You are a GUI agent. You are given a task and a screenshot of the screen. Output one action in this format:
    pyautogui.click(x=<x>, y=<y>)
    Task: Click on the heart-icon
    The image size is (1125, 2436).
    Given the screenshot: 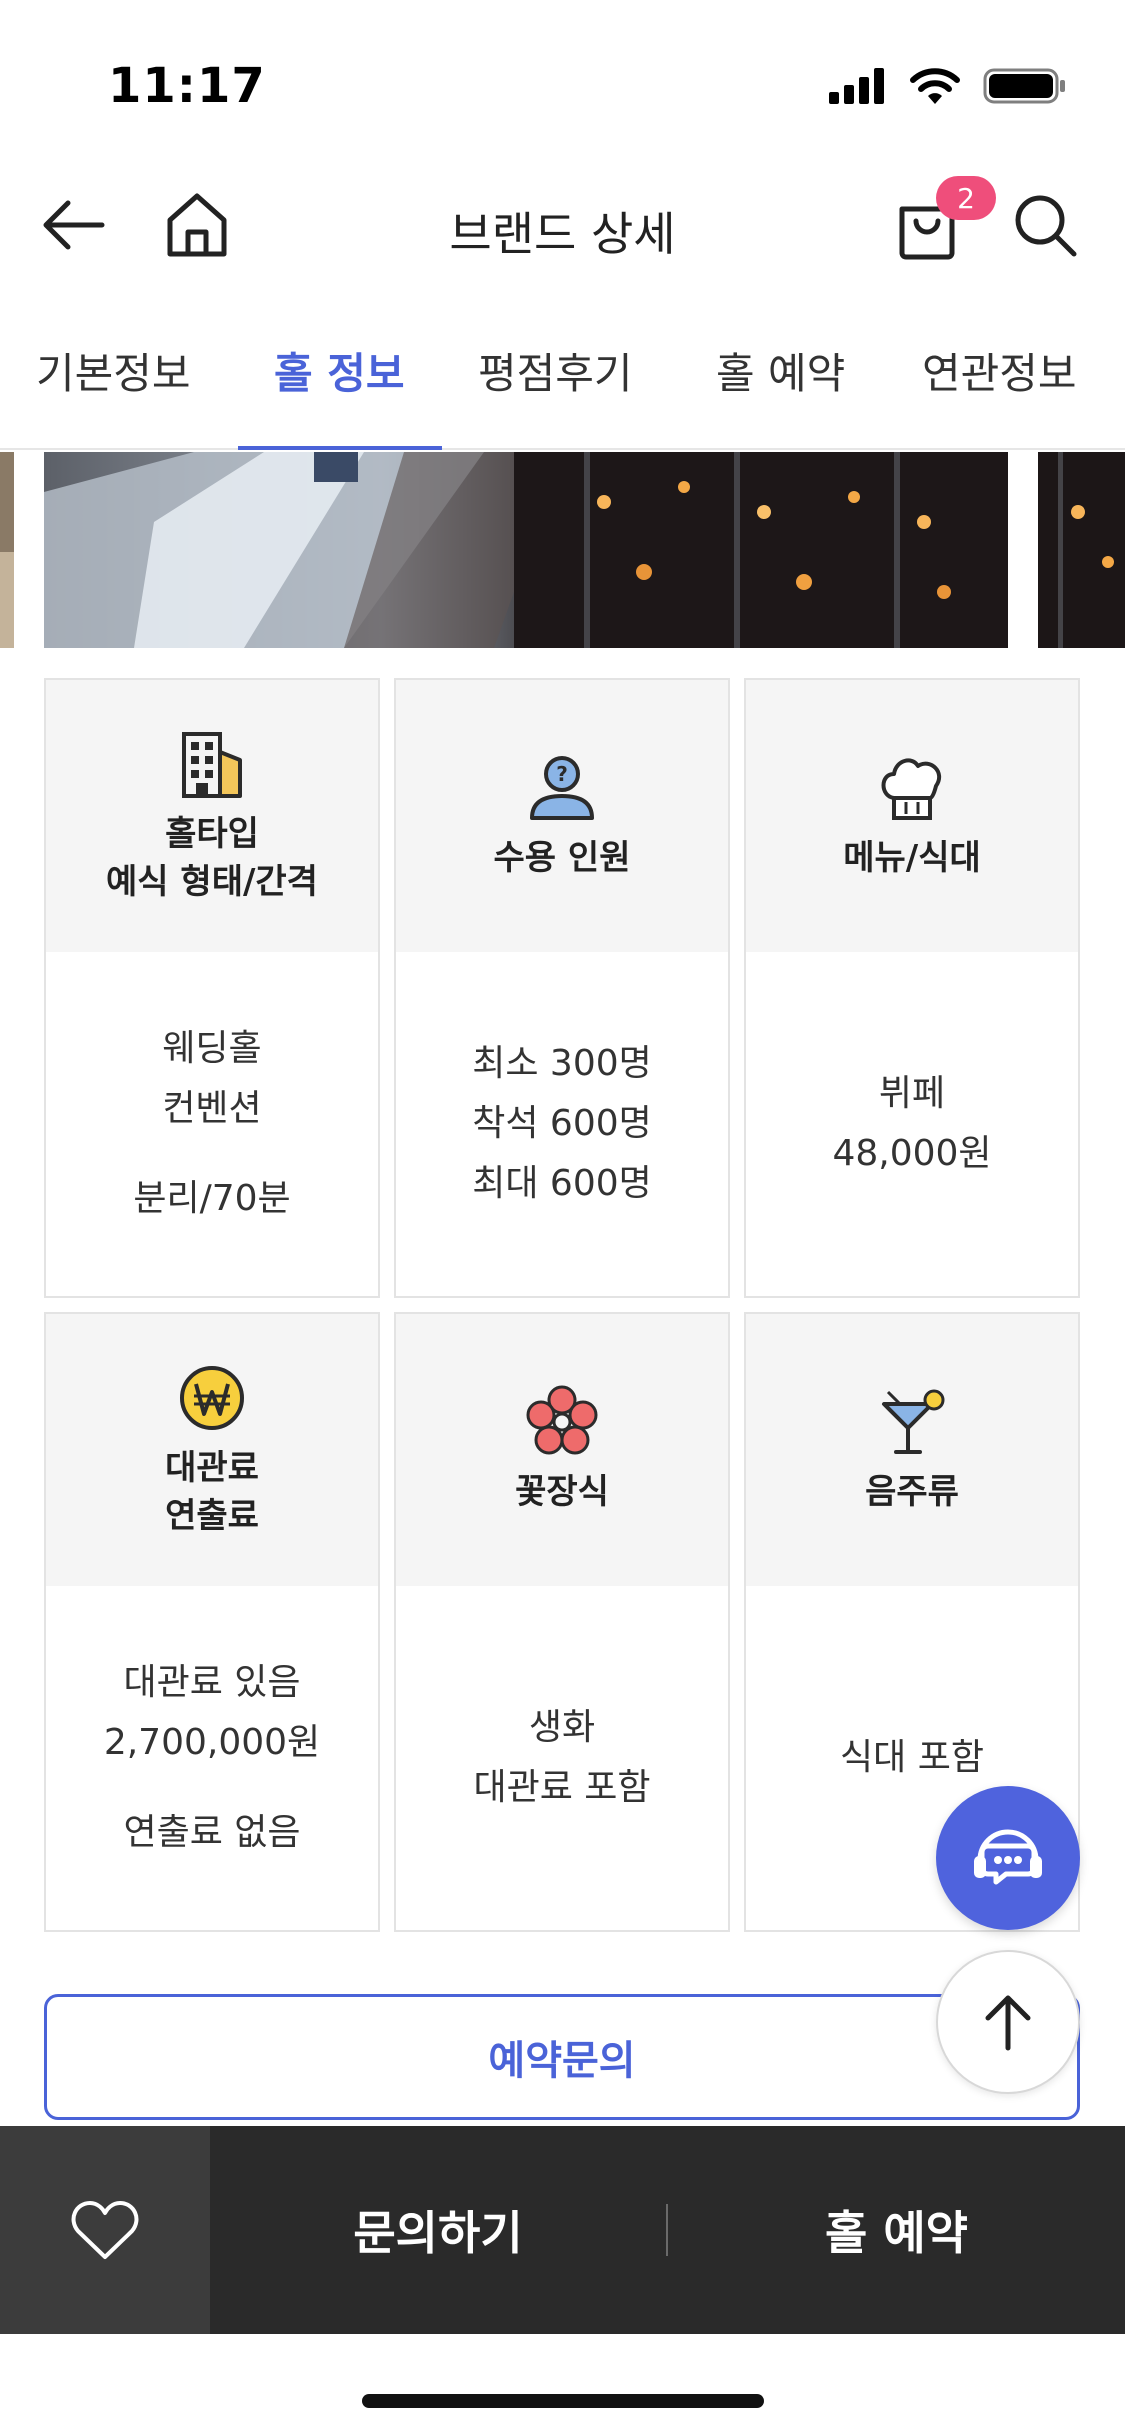 What is the action you would take?
    pyautogui.click(x=105, y=2230)
    